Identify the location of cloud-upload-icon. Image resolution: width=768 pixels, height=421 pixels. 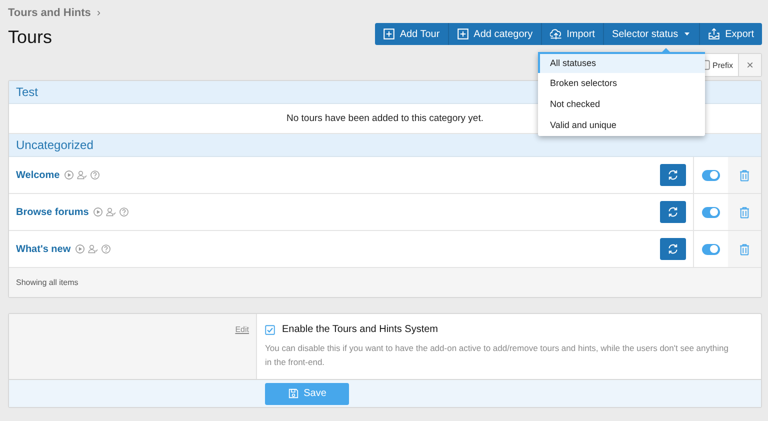
(556, 34).